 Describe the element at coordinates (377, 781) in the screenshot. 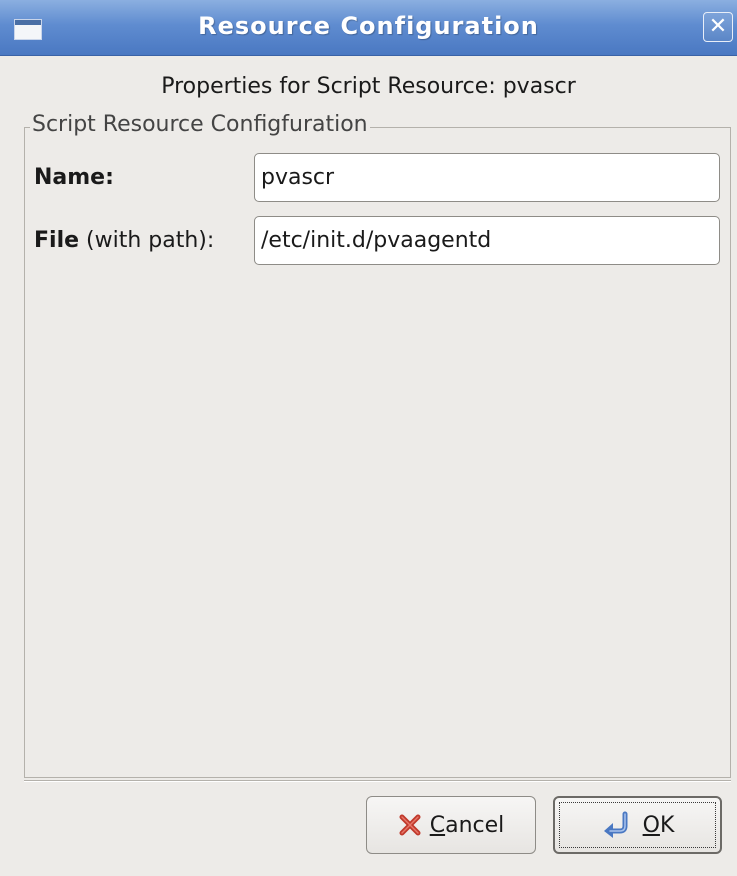

I see `button-area-separator` at that location.